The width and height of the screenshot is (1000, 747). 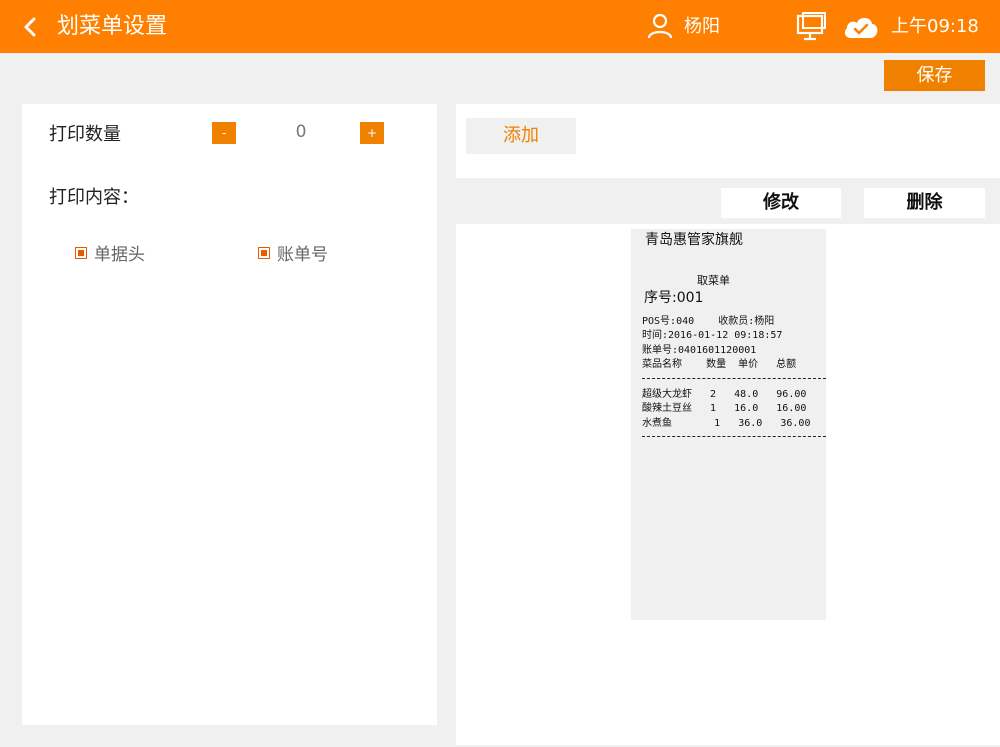 I want to click on delete-button: 删除, so click(x=924, y=203).